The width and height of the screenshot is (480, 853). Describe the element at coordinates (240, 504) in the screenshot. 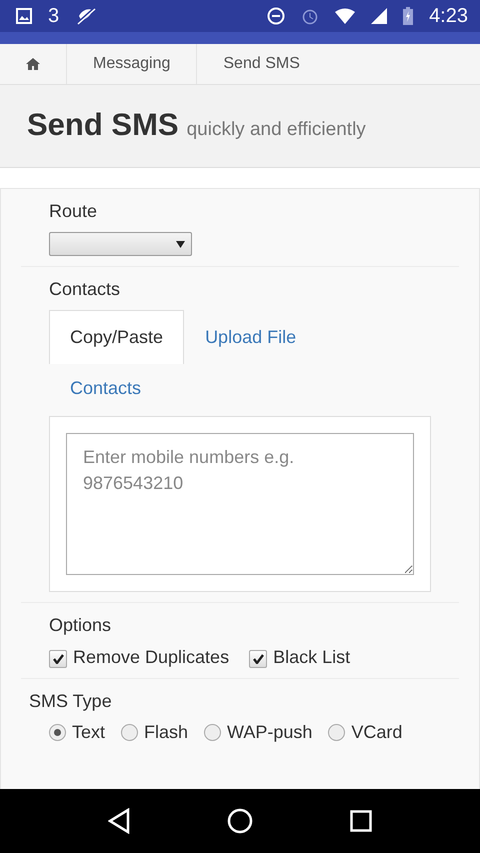

I see `numbers-field: Enter mobile numbers e.g. 9876543210` at that location.